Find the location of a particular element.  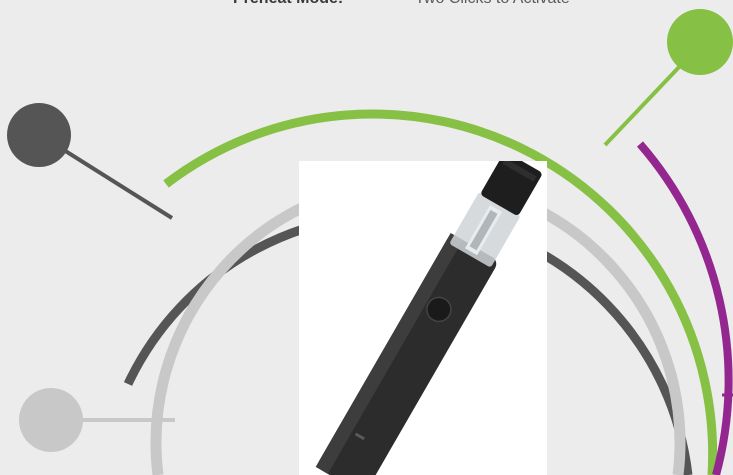

light-circle-node is located at coordinates (51, 420).